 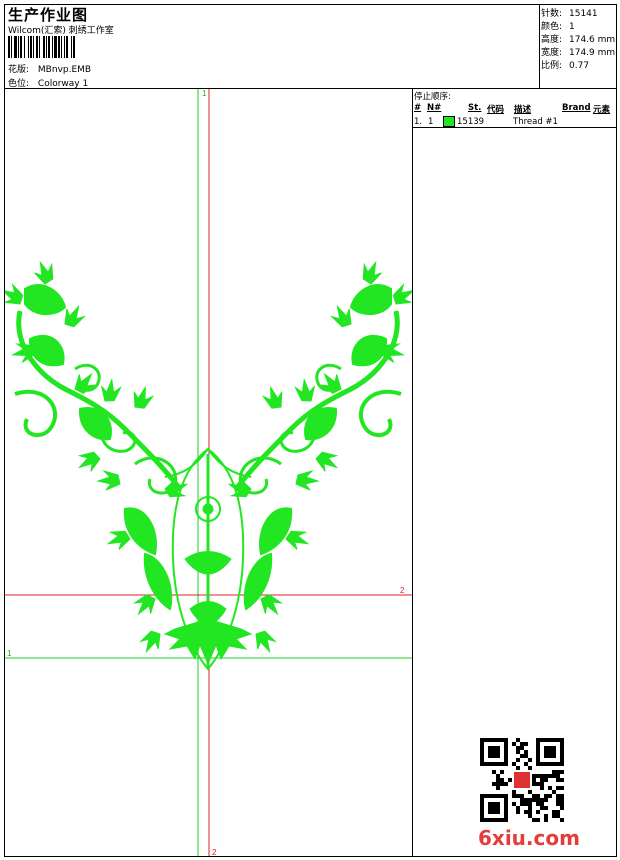 I want to click on row-needle: 1, so click(x=431, y=122).